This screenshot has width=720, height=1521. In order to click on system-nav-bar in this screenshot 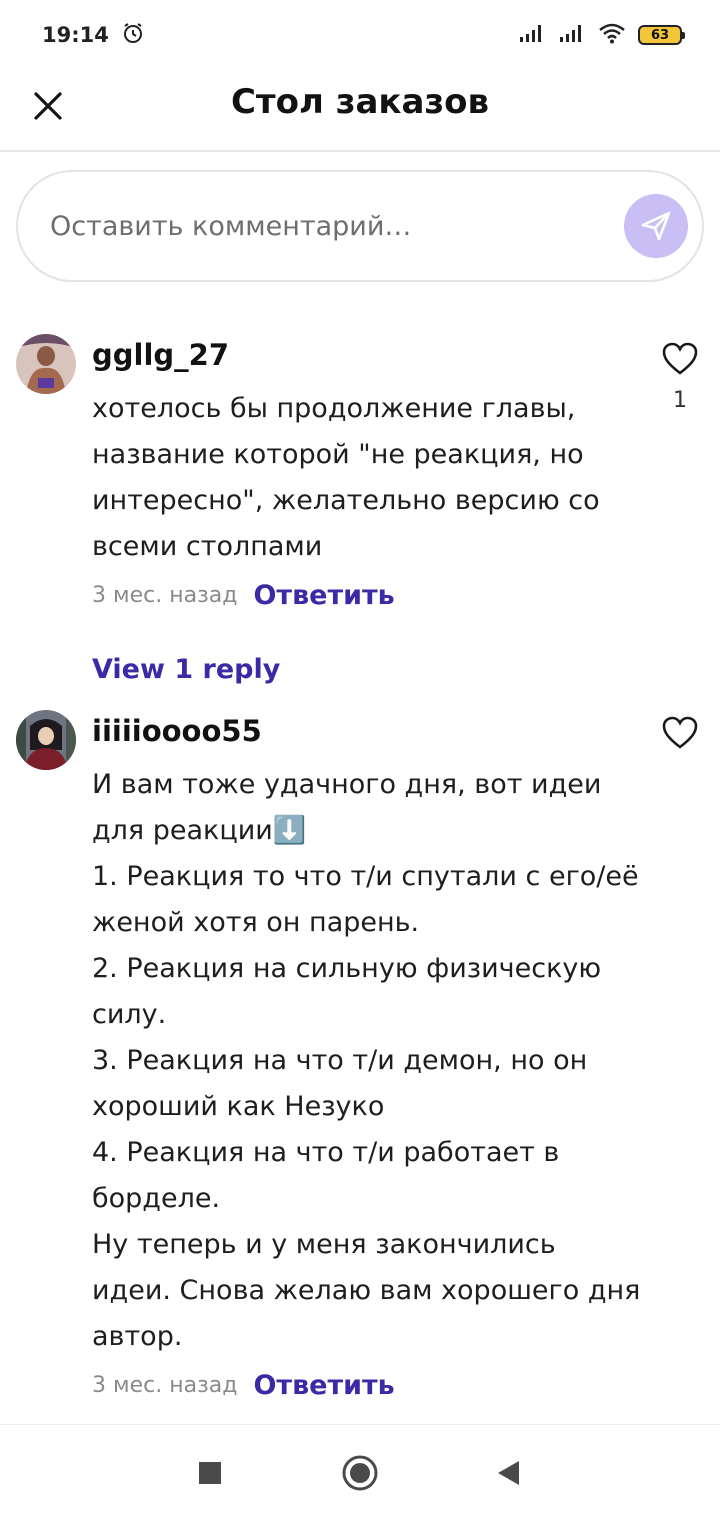, I will do `click(360, 1472)`.